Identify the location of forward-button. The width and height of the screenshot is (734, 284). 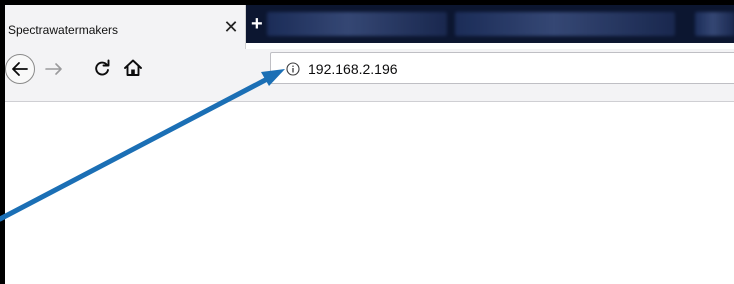
(54, 69).